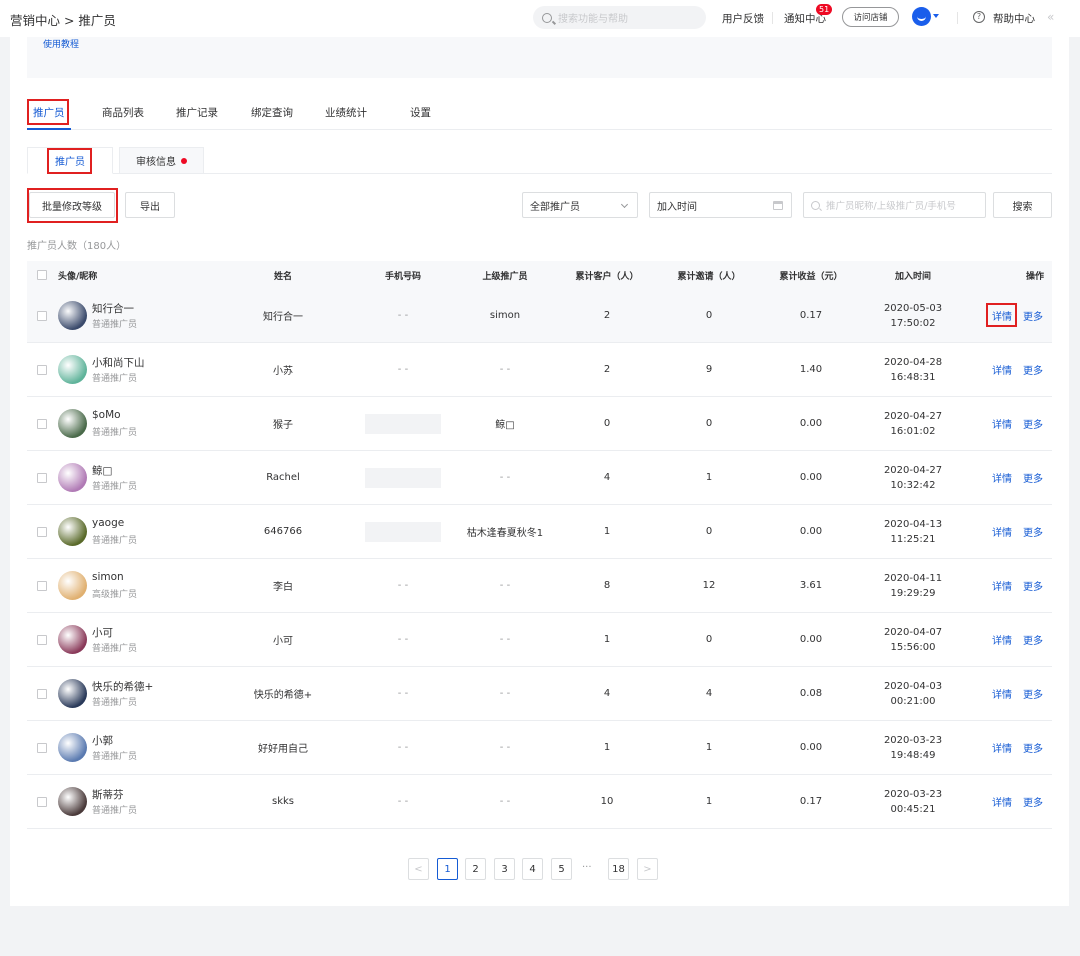  I want to click on promoter-level: 高级推广员, so click(115, 595).